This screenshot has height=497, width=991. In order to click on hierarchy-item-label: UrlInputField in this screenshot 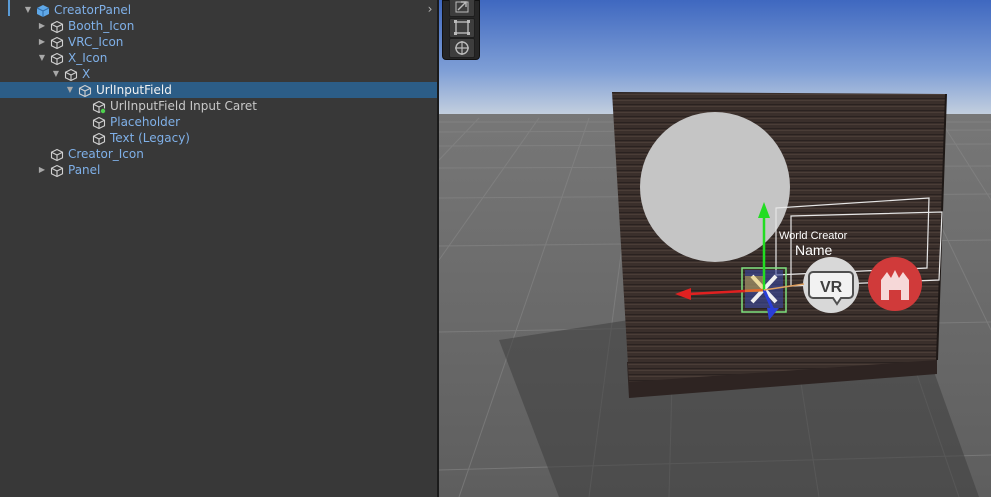, I will do `click(134, 90)`.